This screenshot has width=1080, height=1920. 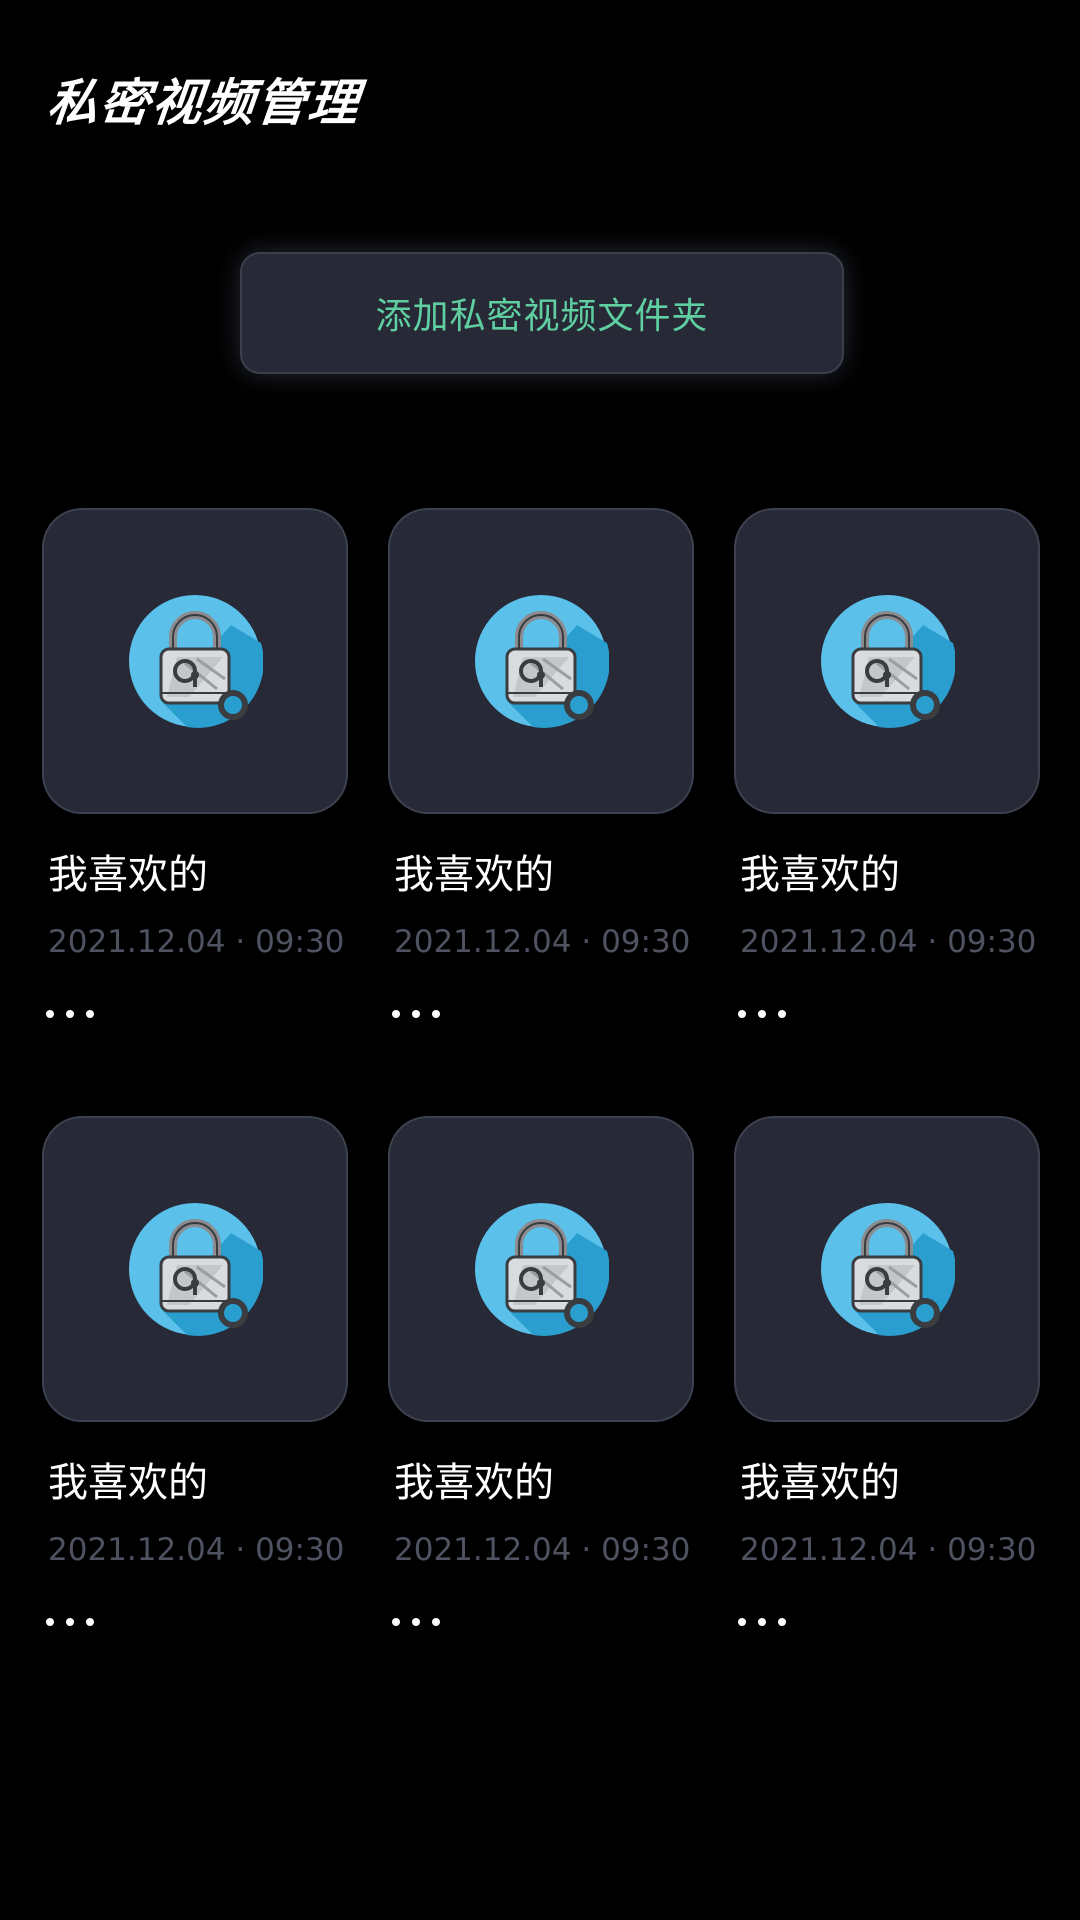 I want to click on add-private-folder-button: 添加私密视频文件夹, so click(x=542, y=313).